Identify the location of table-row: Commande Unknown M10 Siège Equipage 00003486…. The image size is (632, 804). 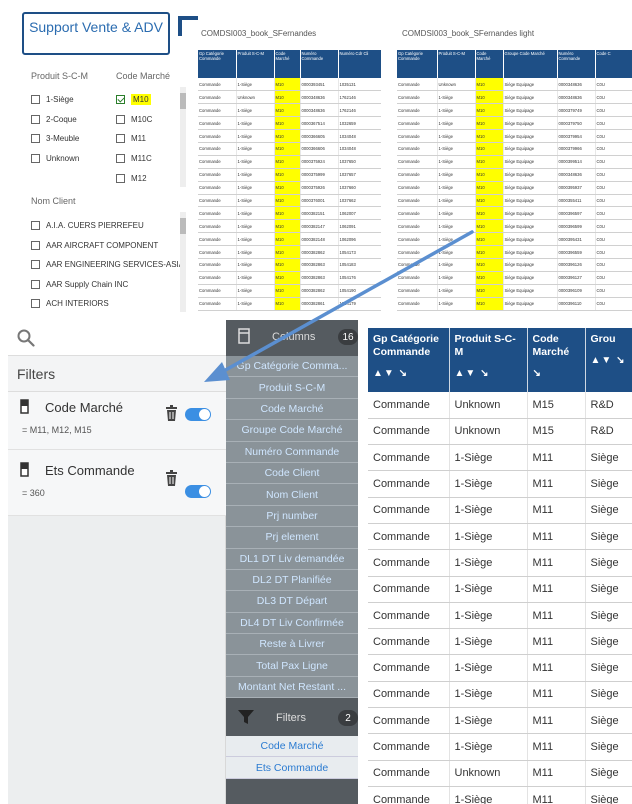
(514, 85).